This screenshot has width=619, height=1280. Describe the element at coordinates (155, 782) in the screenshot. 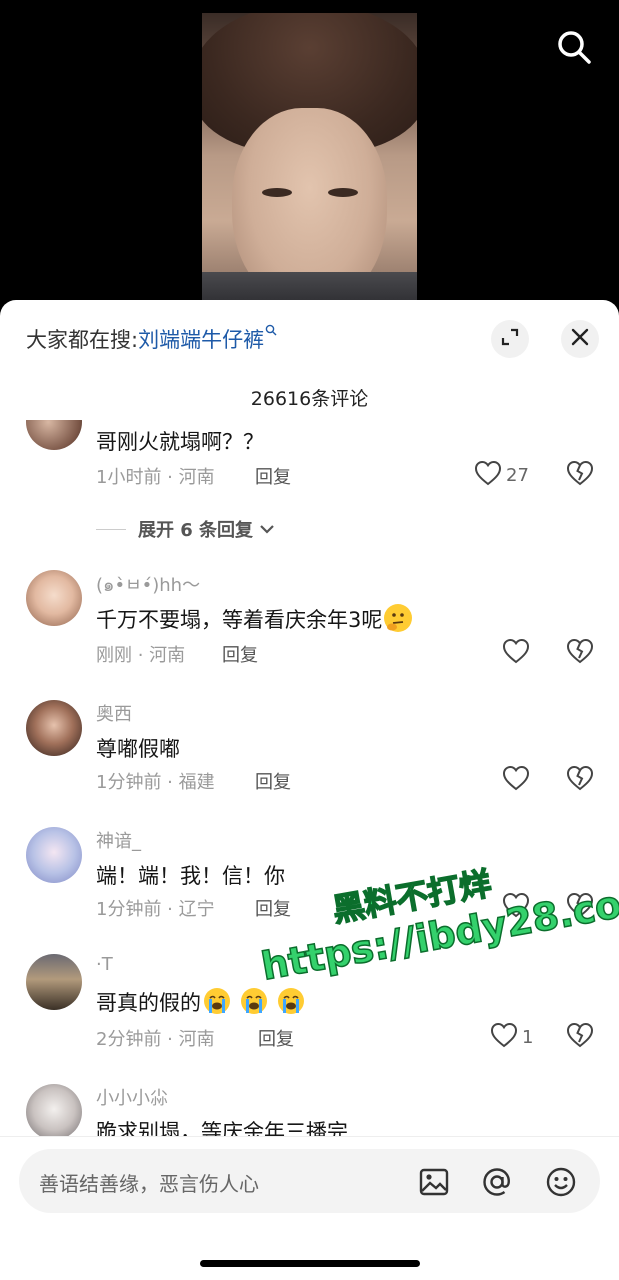

I see `comment-time-location: 1分钟前 · 福建` at that location.